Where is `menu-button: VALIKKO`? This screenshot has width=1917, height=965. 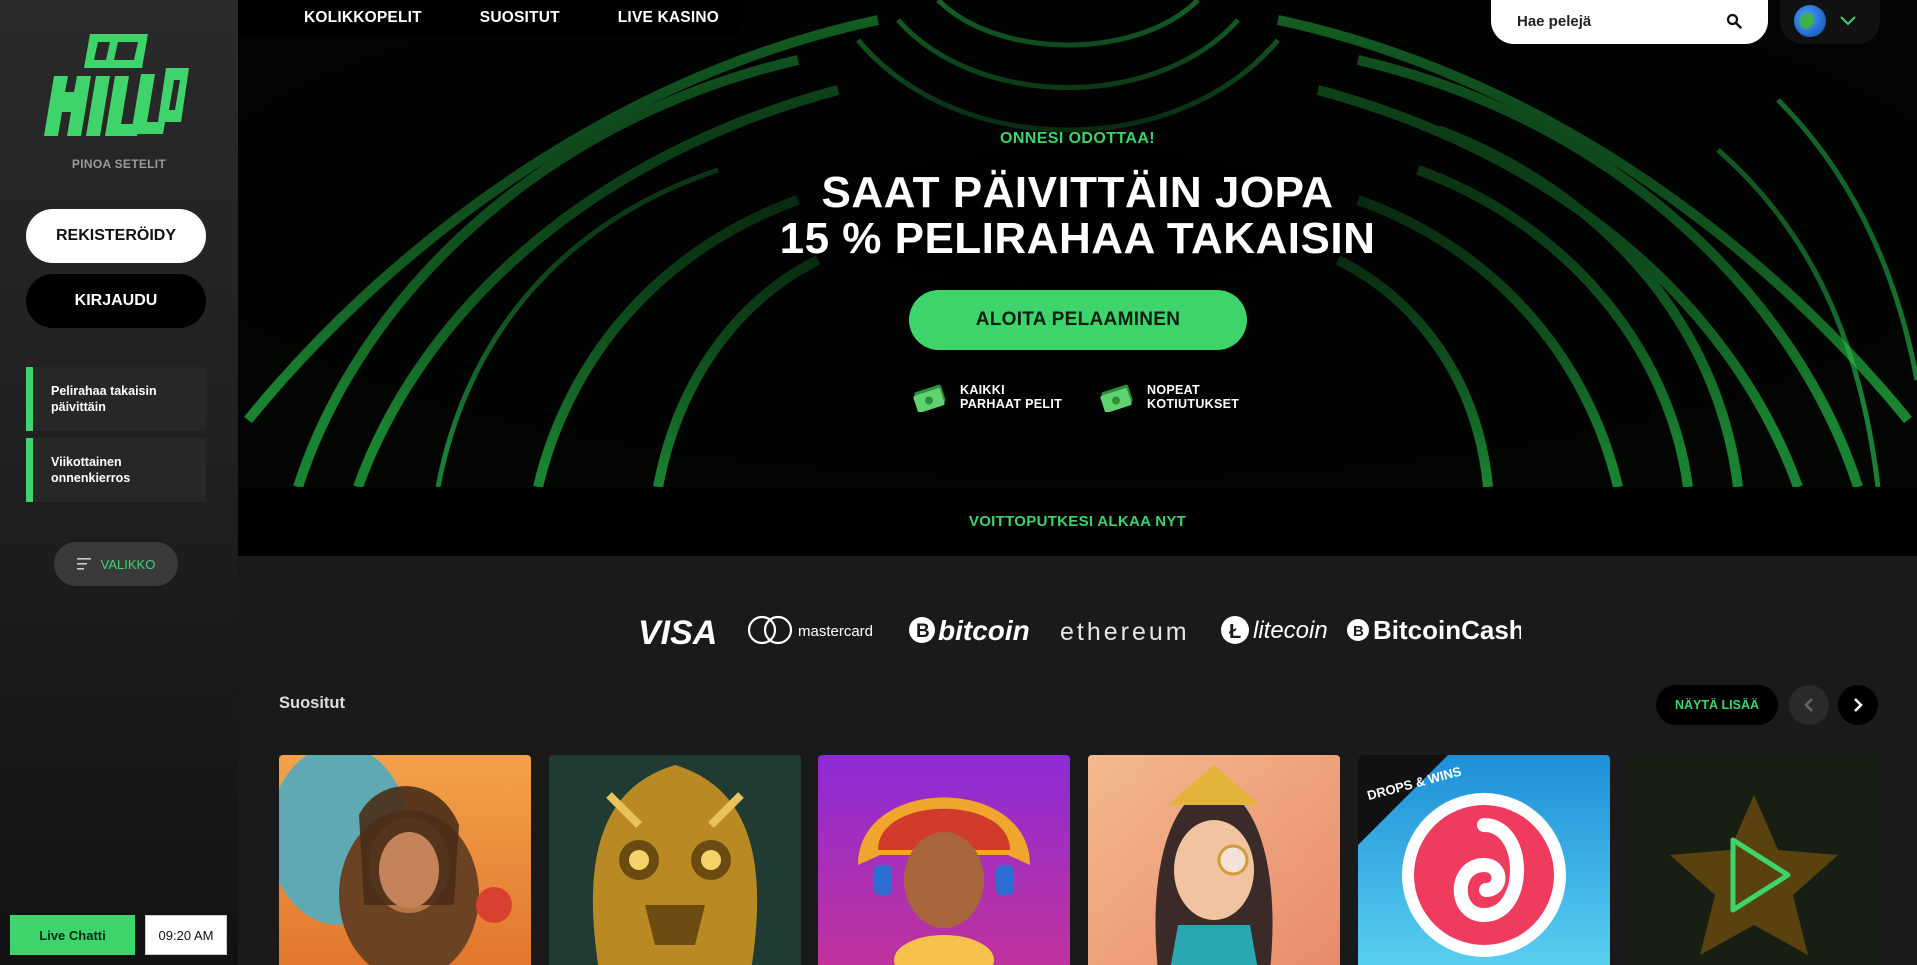
menu-button: VALIKKO is located at coordinates (116, 564).